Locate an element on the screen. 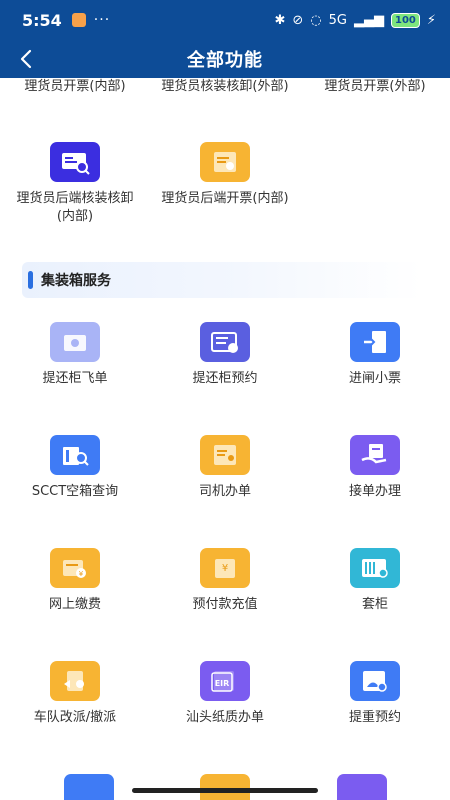  camera-icon is located at coordinates (75, 342).